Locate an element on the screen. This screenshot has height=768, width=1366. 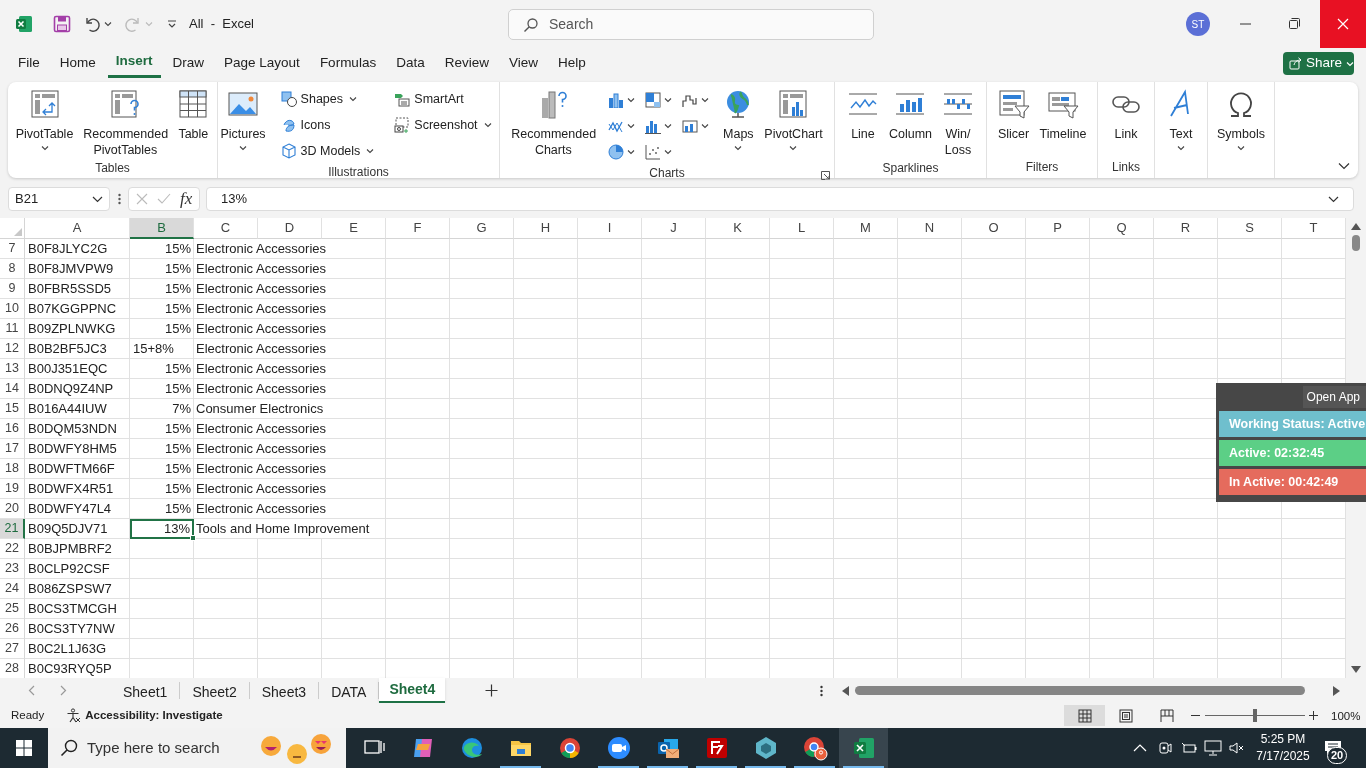
group-label: Links is located at coordinates (1126, 167).